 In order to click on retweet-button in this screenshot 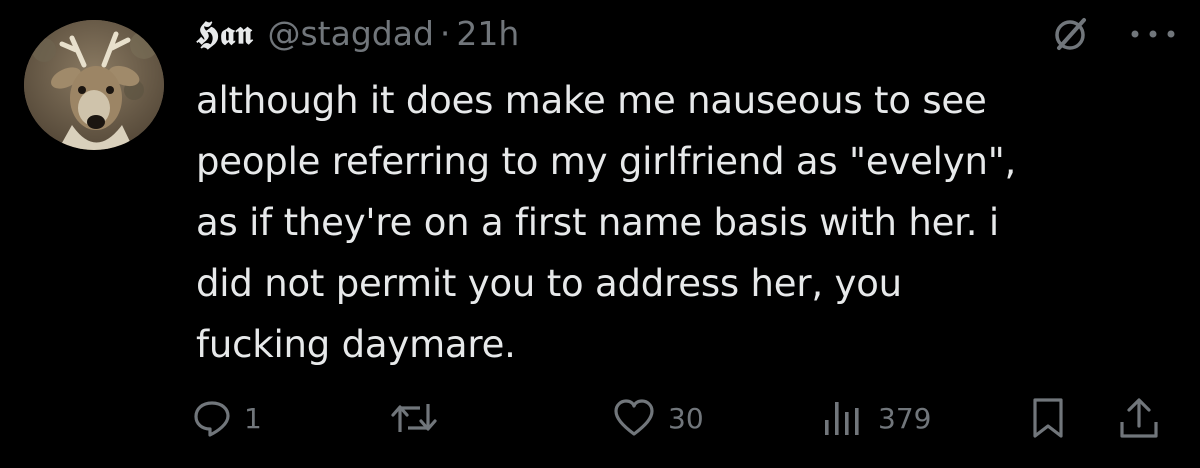, I will do `click(420, 418)`.